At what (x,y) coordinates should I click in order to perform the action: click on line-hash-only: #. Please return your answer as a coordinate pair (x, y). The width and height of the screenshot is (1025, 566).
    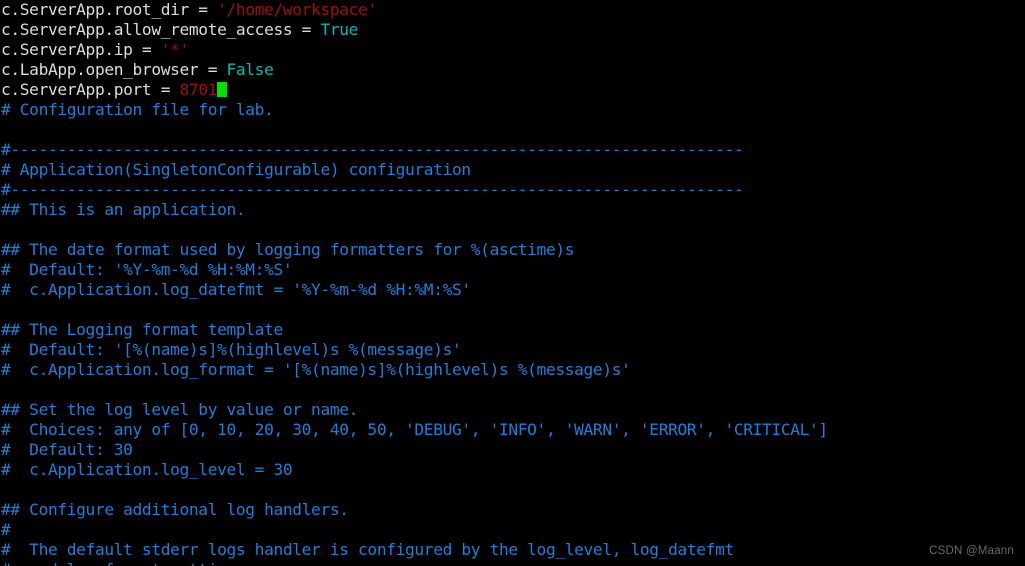
    Looking at the image, I should click on (512, 530).